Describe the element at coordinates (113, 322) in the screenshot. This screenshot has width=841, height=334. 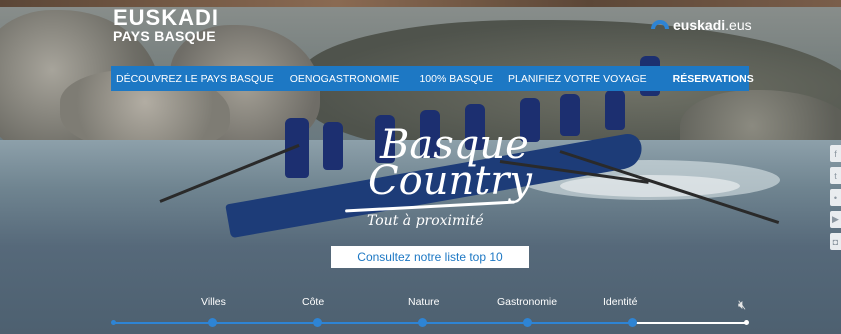
I see `timeline-start-dot` at that location.